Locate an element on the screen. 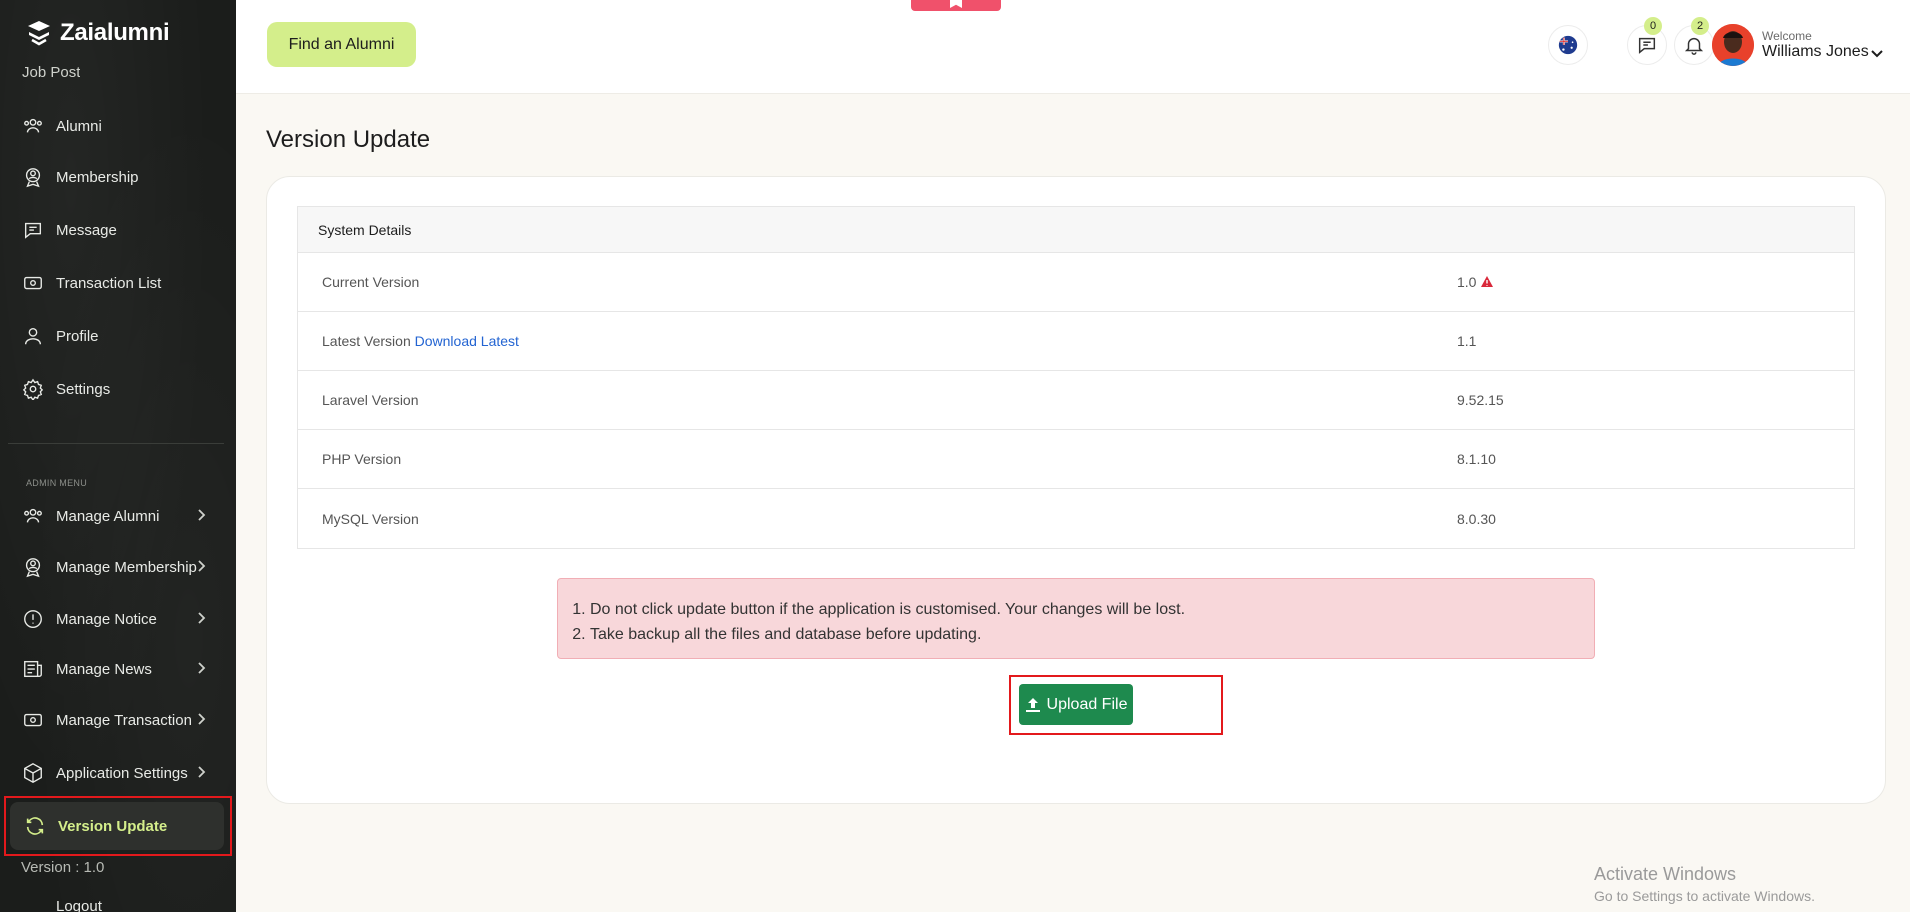 The height and width of the screenshot is (912, 1910). avatar is located at coordinates (1733, 45).